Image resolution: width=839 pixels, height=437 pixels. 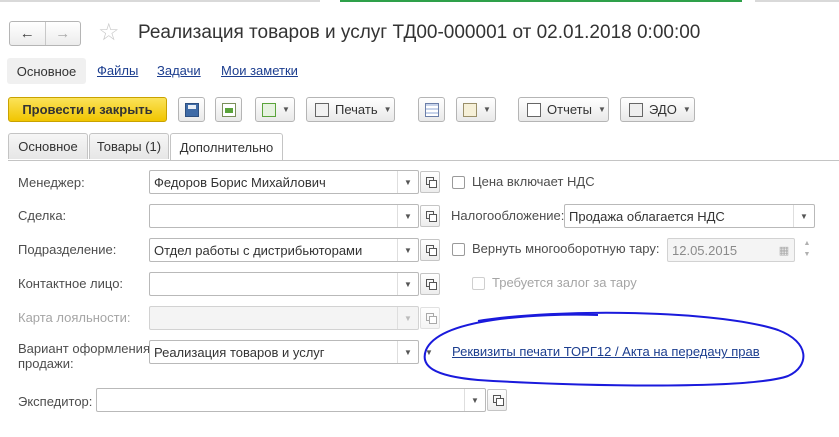 What do you see at coordinates (258, 250) in the screenshot?
I see `division-value: Отдел работы с дистрибьюторами` at bounding box center [258, 250].